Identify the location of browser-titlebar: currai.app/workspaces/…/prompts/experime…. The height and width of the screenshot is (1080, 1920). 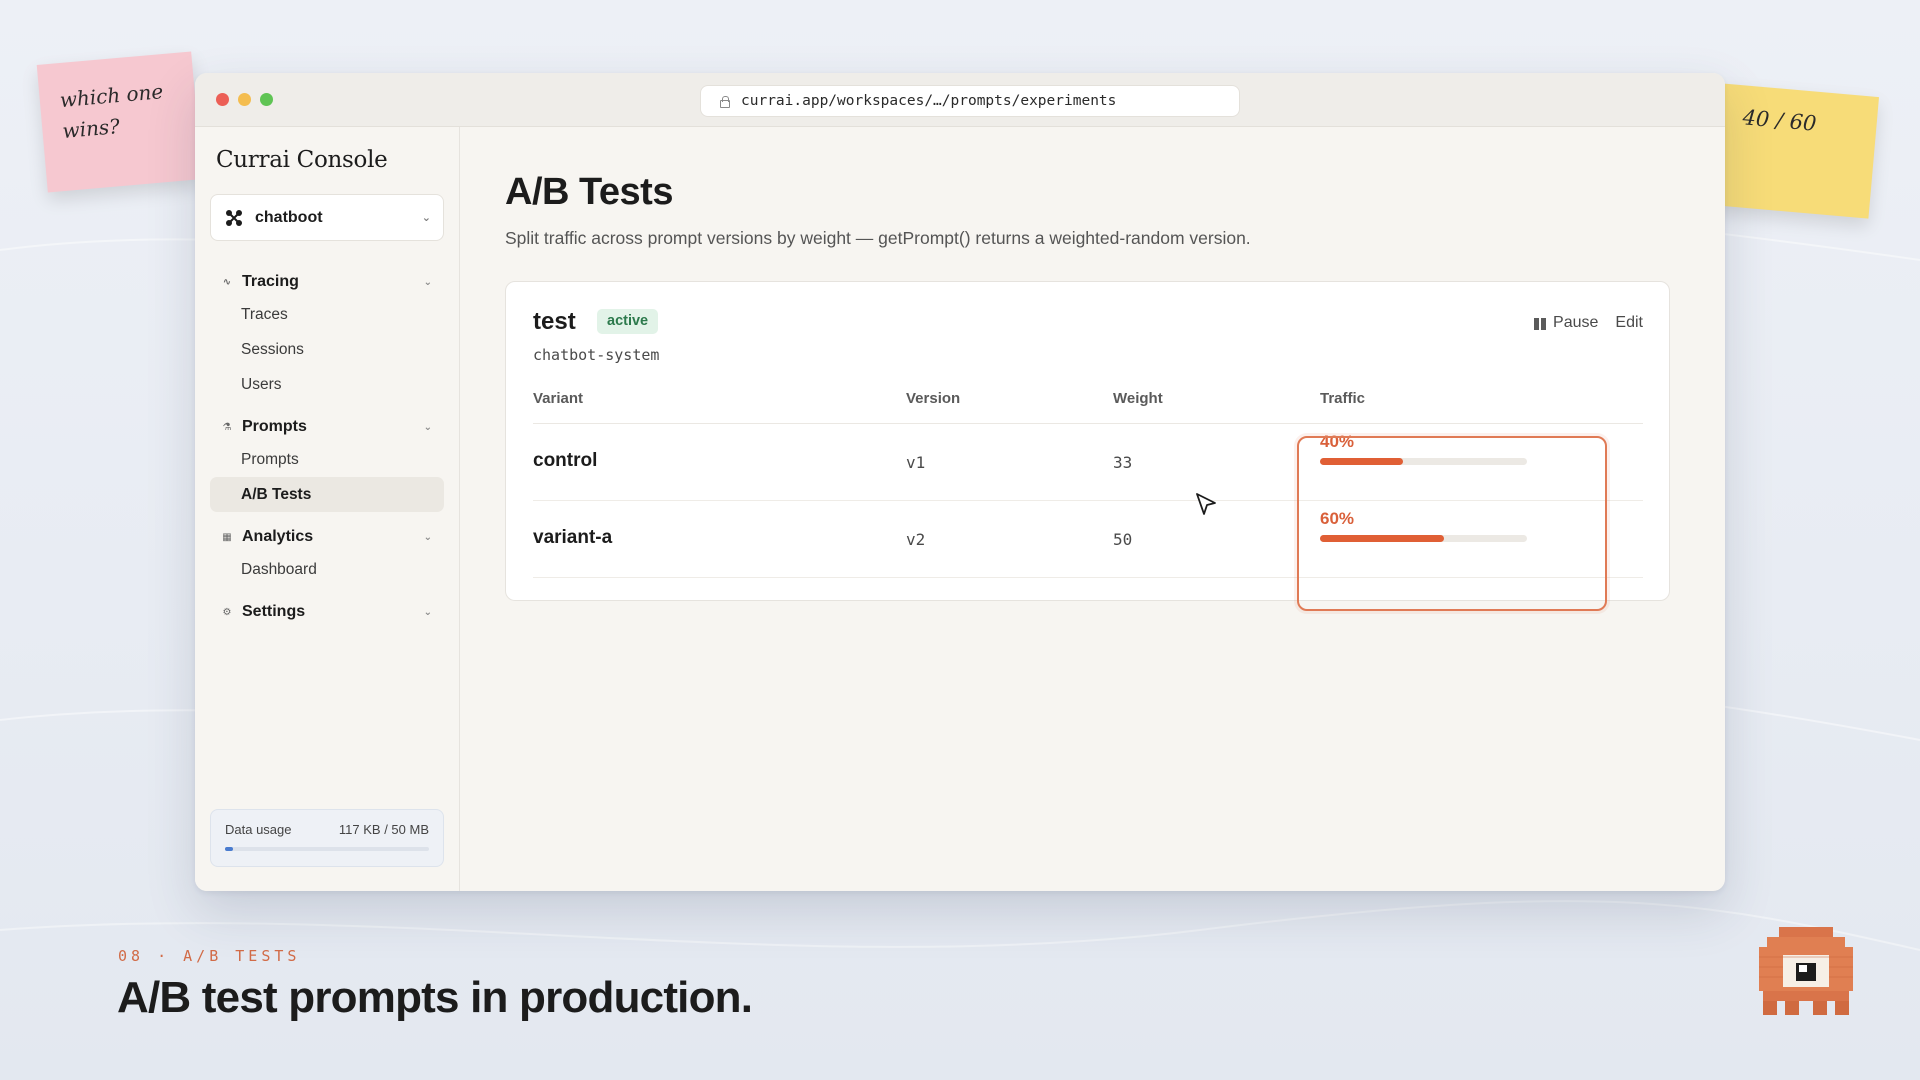
(960, 100).